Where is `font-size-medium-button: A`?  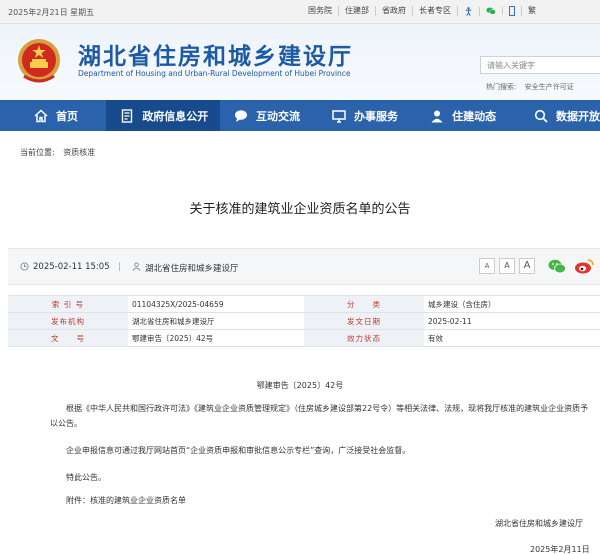
font-size-medium-button: A is located at coordinates (507, 266).